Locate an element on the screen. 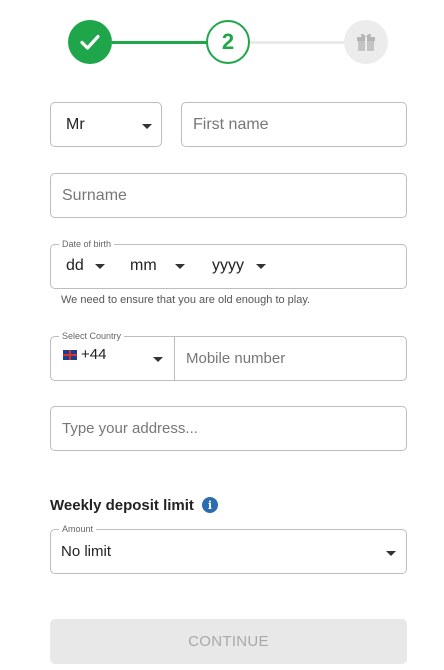 The width and height of the screenshot is (444, 670). deposit-amount-select: Amount No limit is located at coordinates (228, 548).